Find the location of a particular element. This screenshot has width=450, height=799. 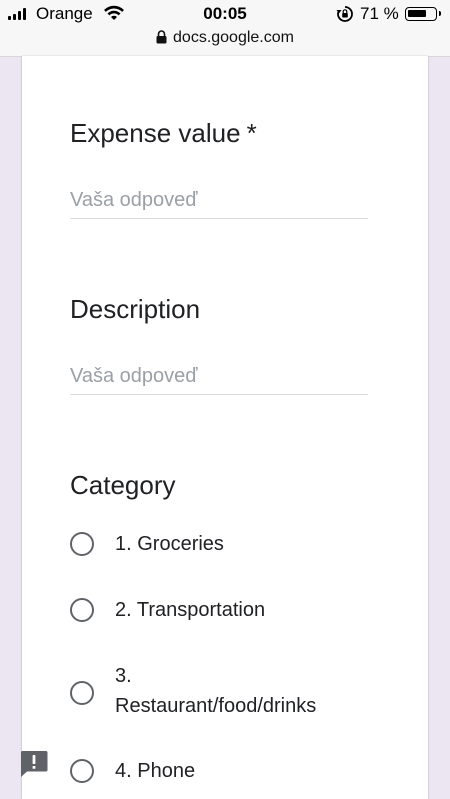

battery-icon is located at coordinates (423, 14).